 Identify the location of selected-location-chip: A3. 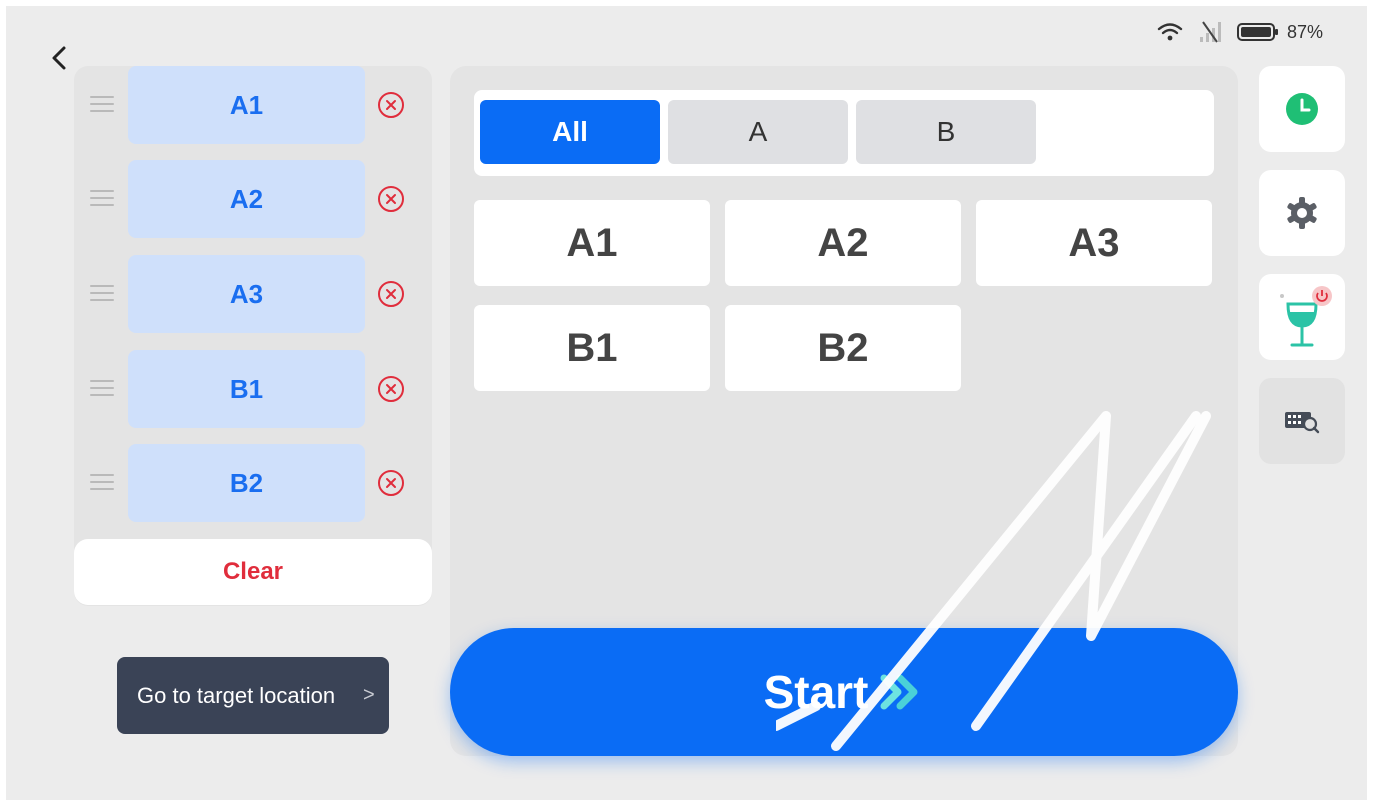
(246, 294).